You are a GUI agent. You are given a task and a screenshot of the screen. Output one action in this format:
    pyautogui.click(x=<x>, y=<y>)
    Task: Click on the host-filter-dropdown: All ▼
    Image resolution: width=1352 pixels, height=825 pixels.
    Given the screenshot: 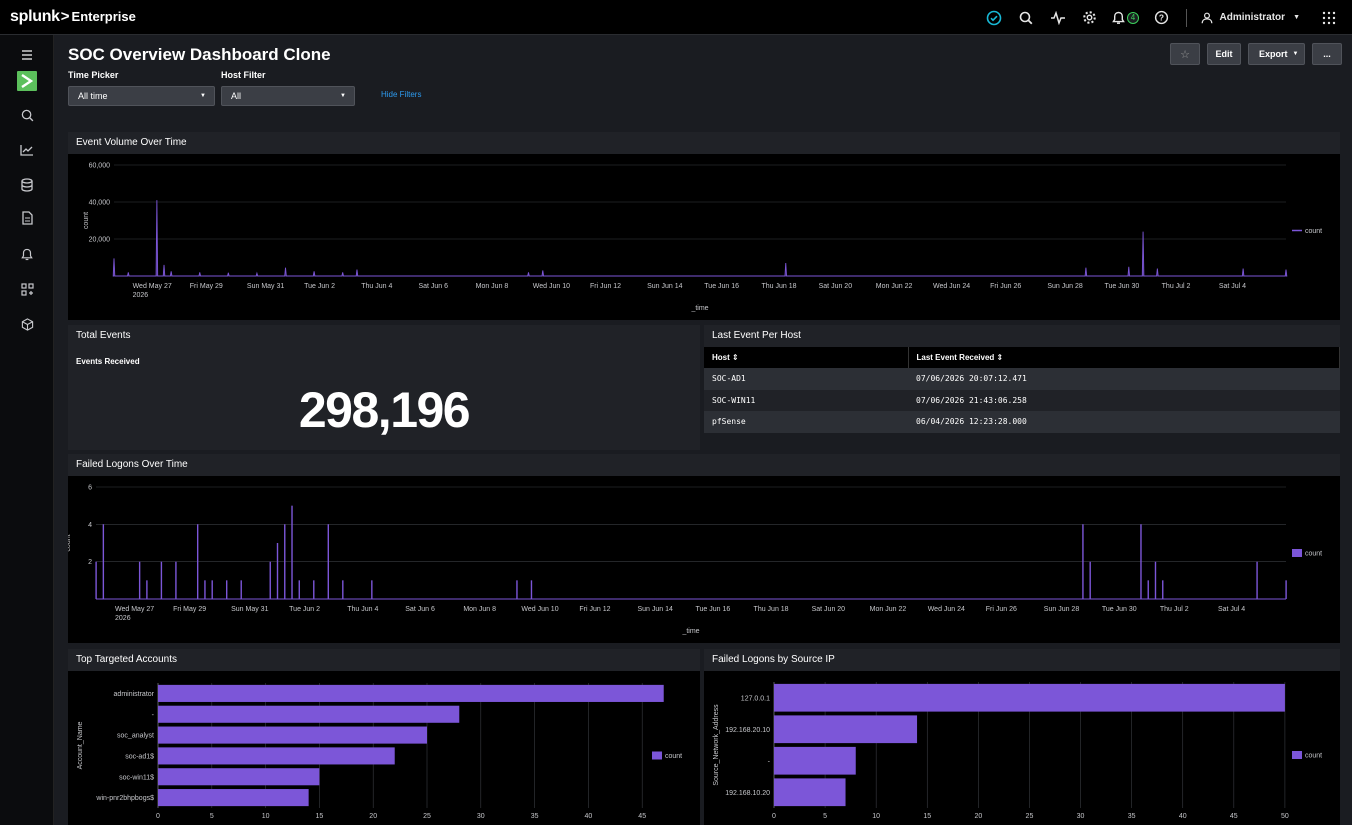 What is the action you would take?
    pyautogui.click(x=288, y=96)
    